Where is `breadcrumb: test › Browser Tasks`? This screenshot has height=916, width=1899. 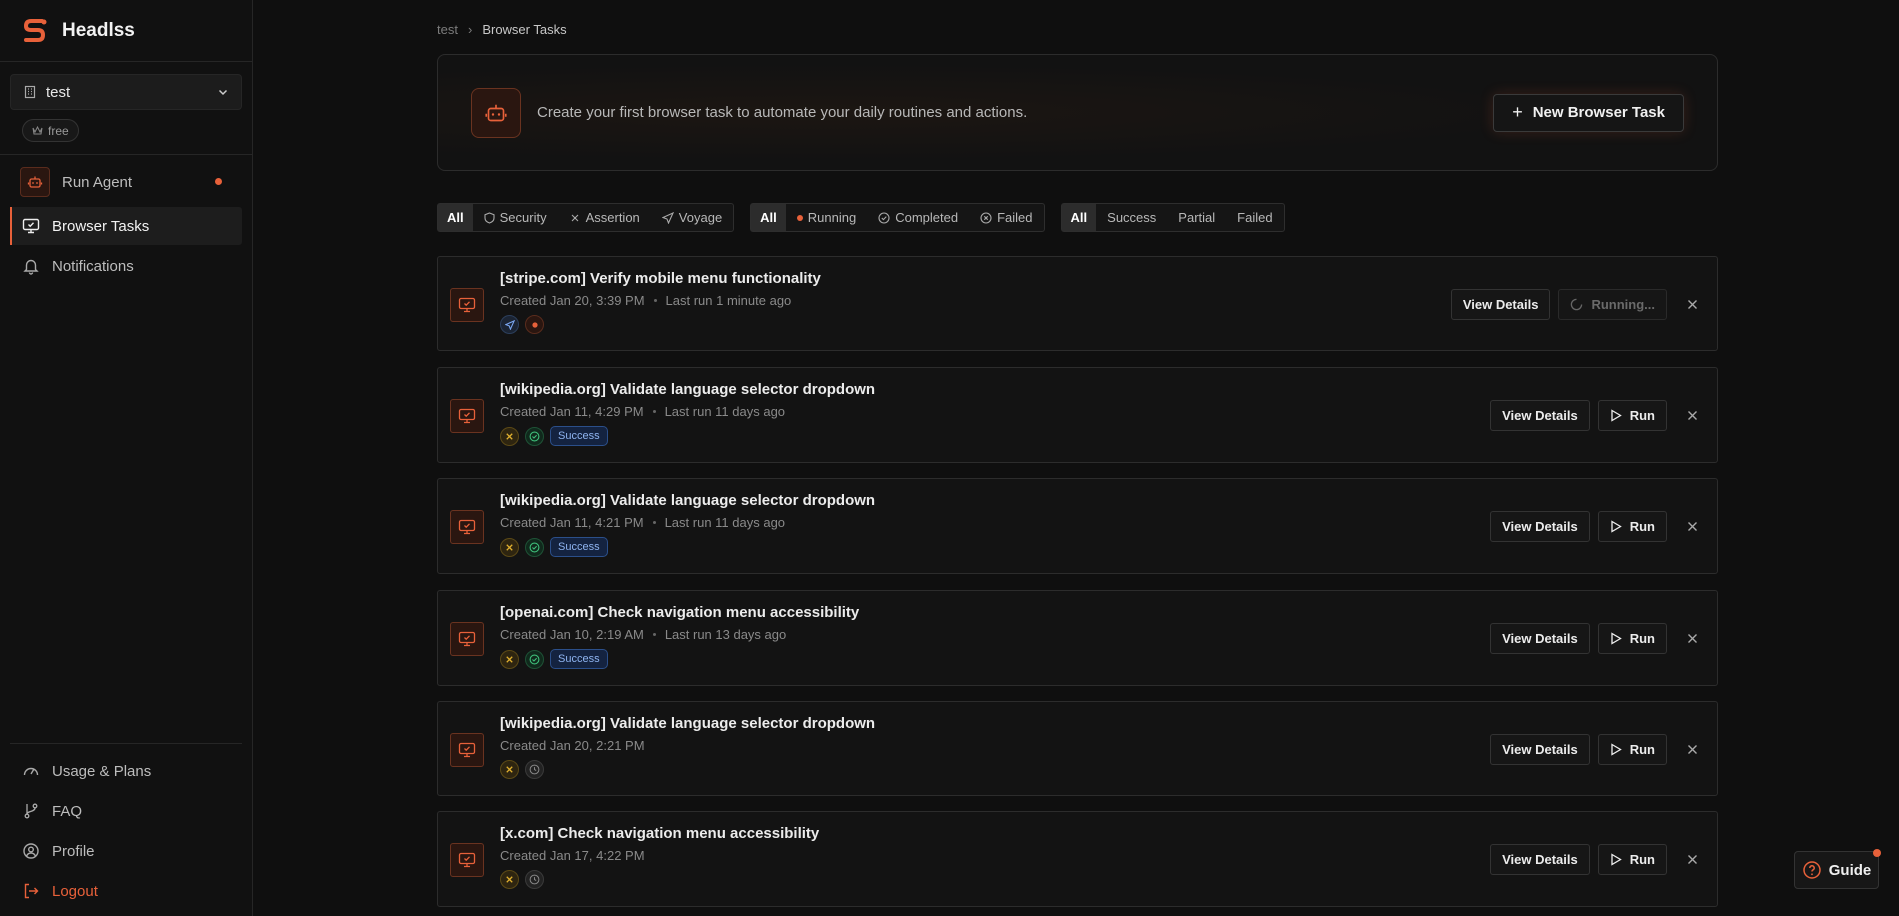 breadcrumb: test › Browser Tasks is located at coordinates (502, 29).